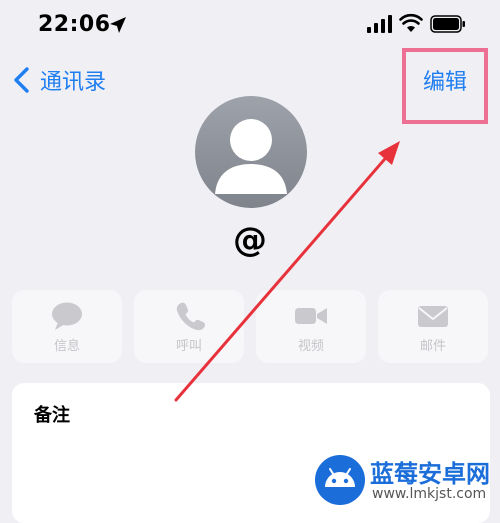  Describe the element at coordinates (311, 326) in the screenshot. I see `video-button: 视频` at that location.